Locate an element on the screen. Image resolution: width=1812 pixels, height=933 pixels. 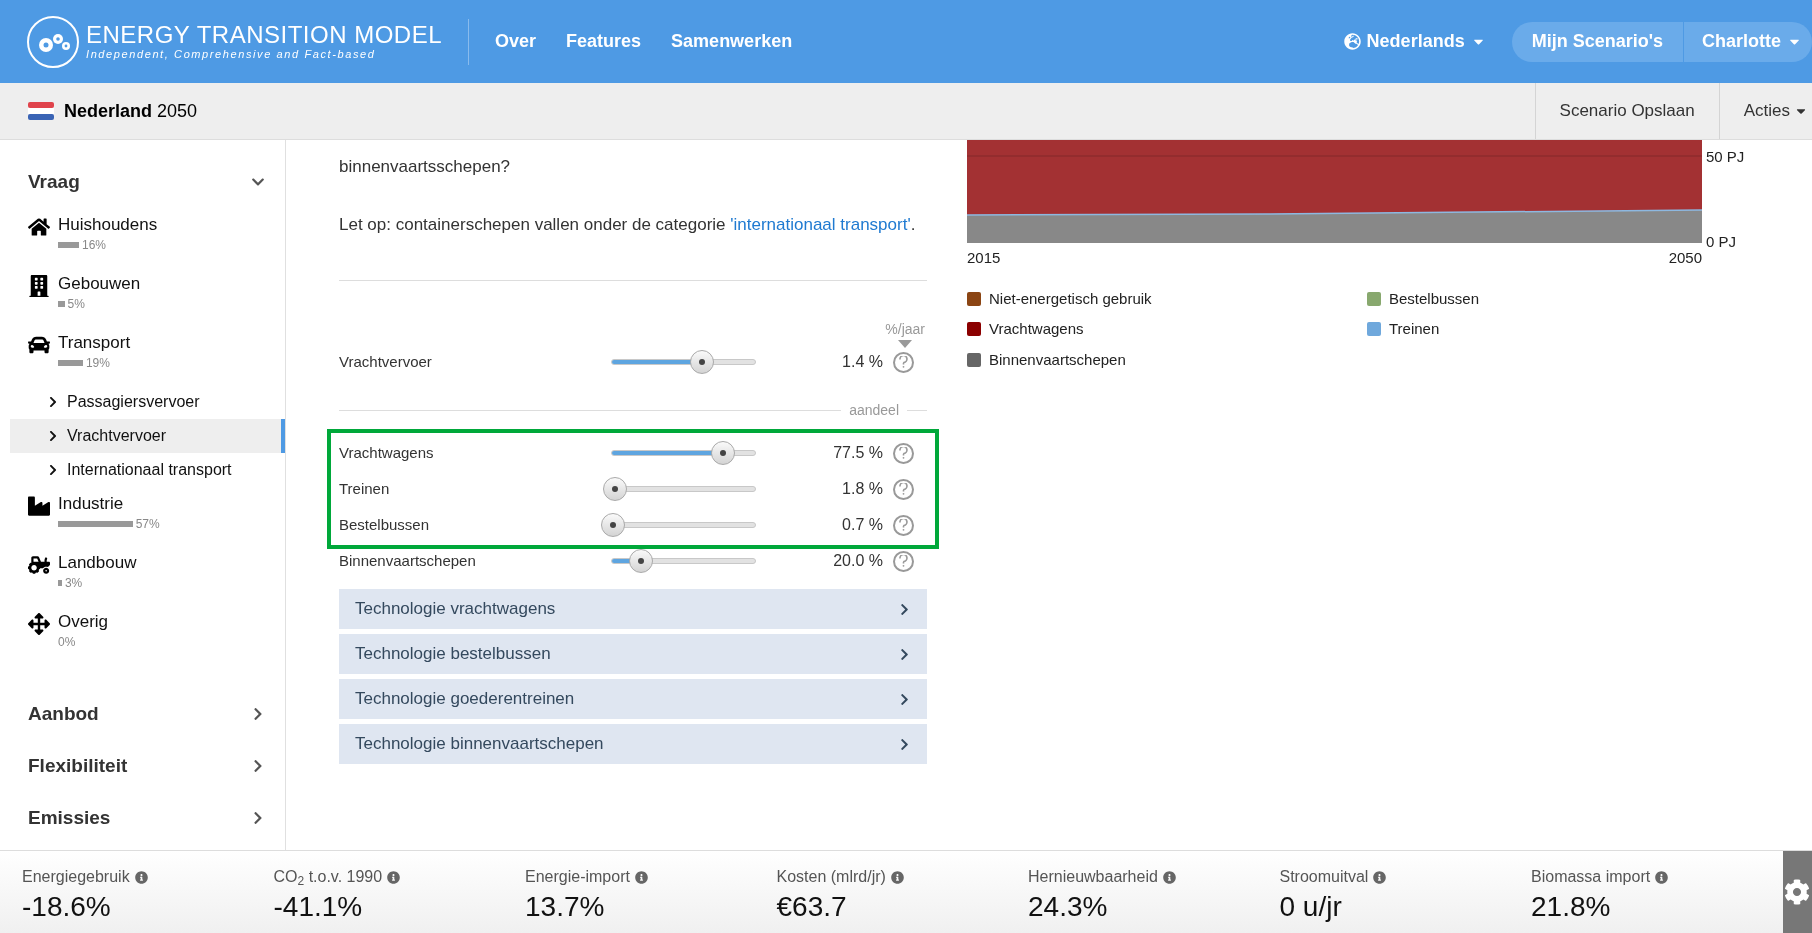
kpi-value: €63.7 is located at coordinates (812, 907).